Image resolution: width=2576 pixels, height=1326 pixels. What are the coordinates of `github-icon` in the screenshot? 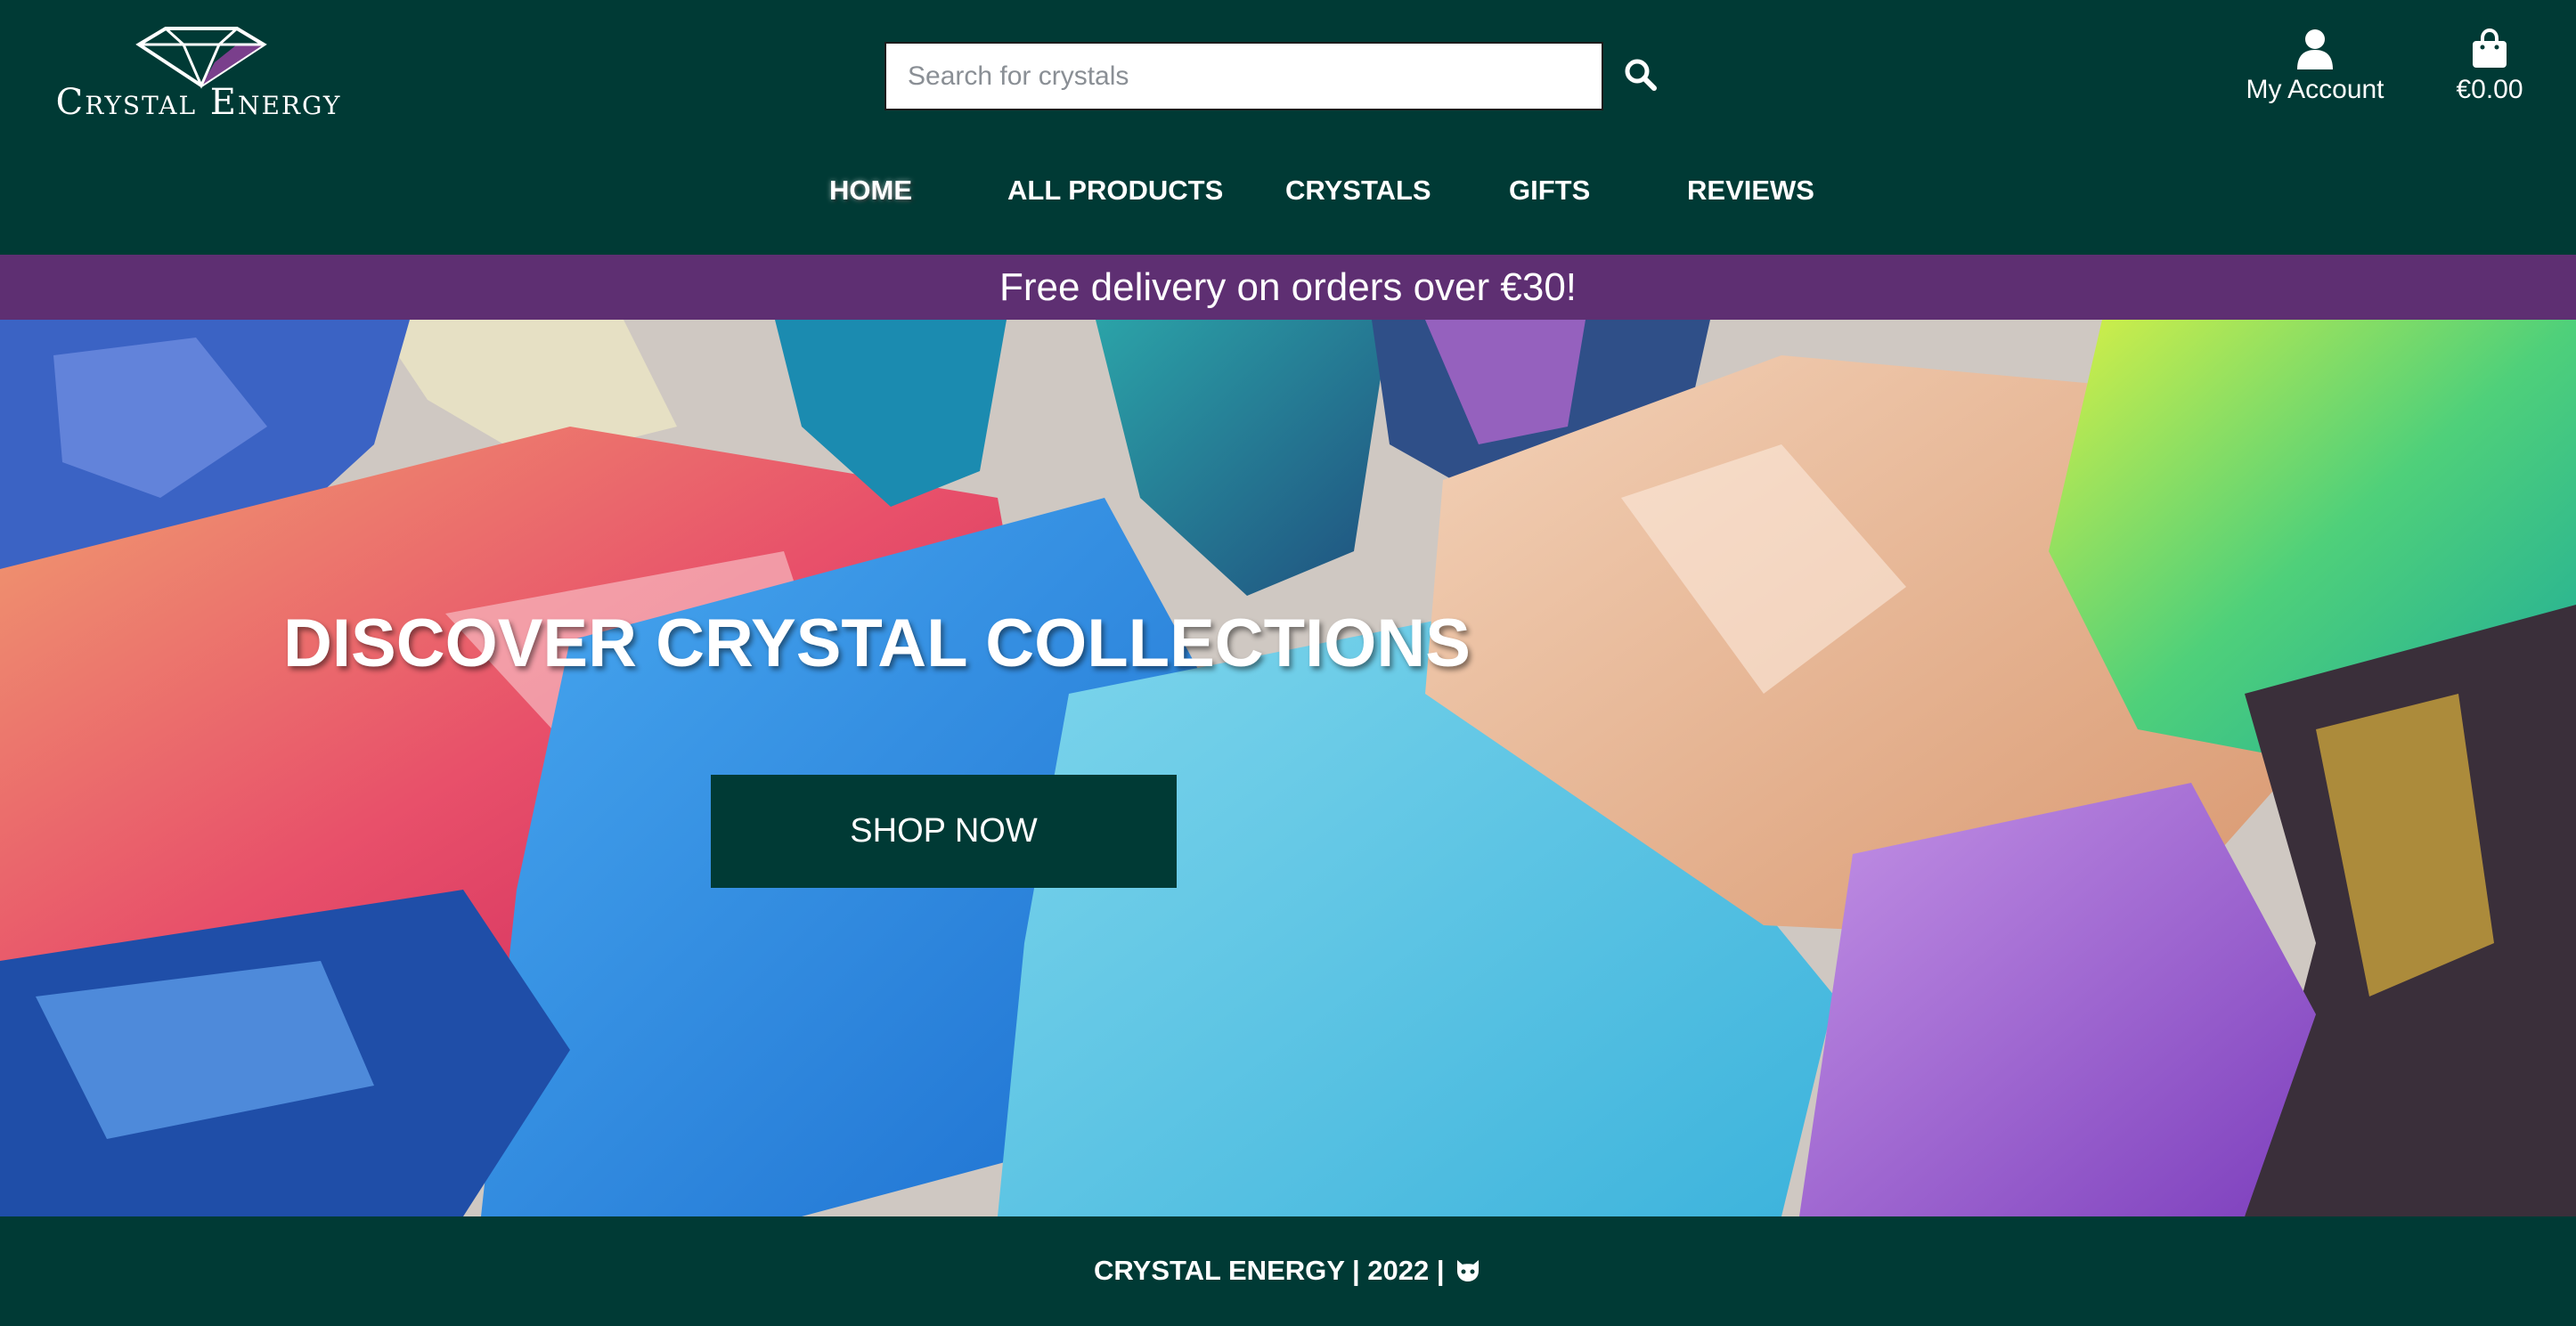 It's located at (1468, 1270).